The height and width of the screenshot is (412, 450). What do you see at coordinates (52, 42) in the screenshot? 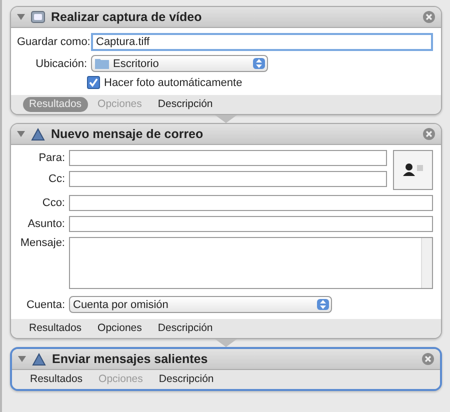
I see `field-label: Guardar como:` at bounding box center [52, 42].